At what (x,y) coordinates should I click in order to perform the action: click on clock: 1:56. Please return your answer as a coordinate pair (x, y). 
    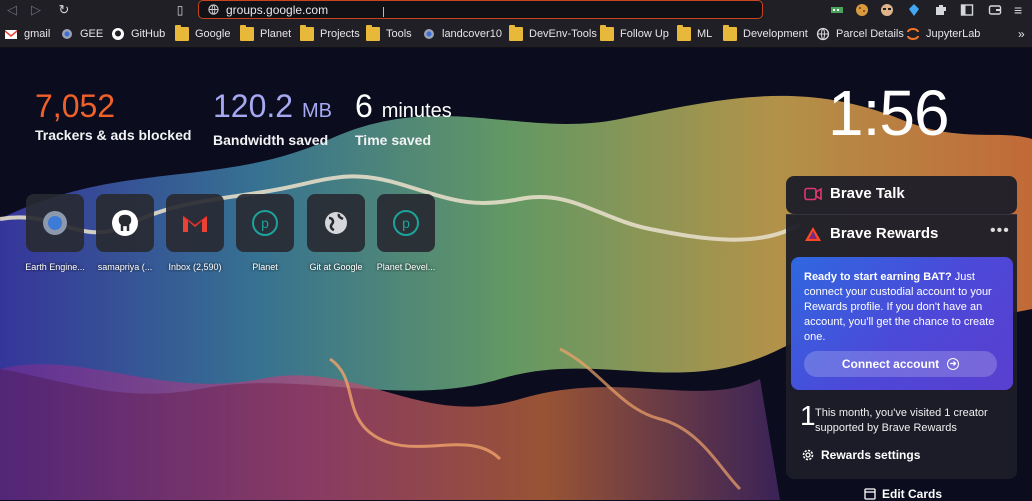
    Looking at the image, I should click on (889, 113).